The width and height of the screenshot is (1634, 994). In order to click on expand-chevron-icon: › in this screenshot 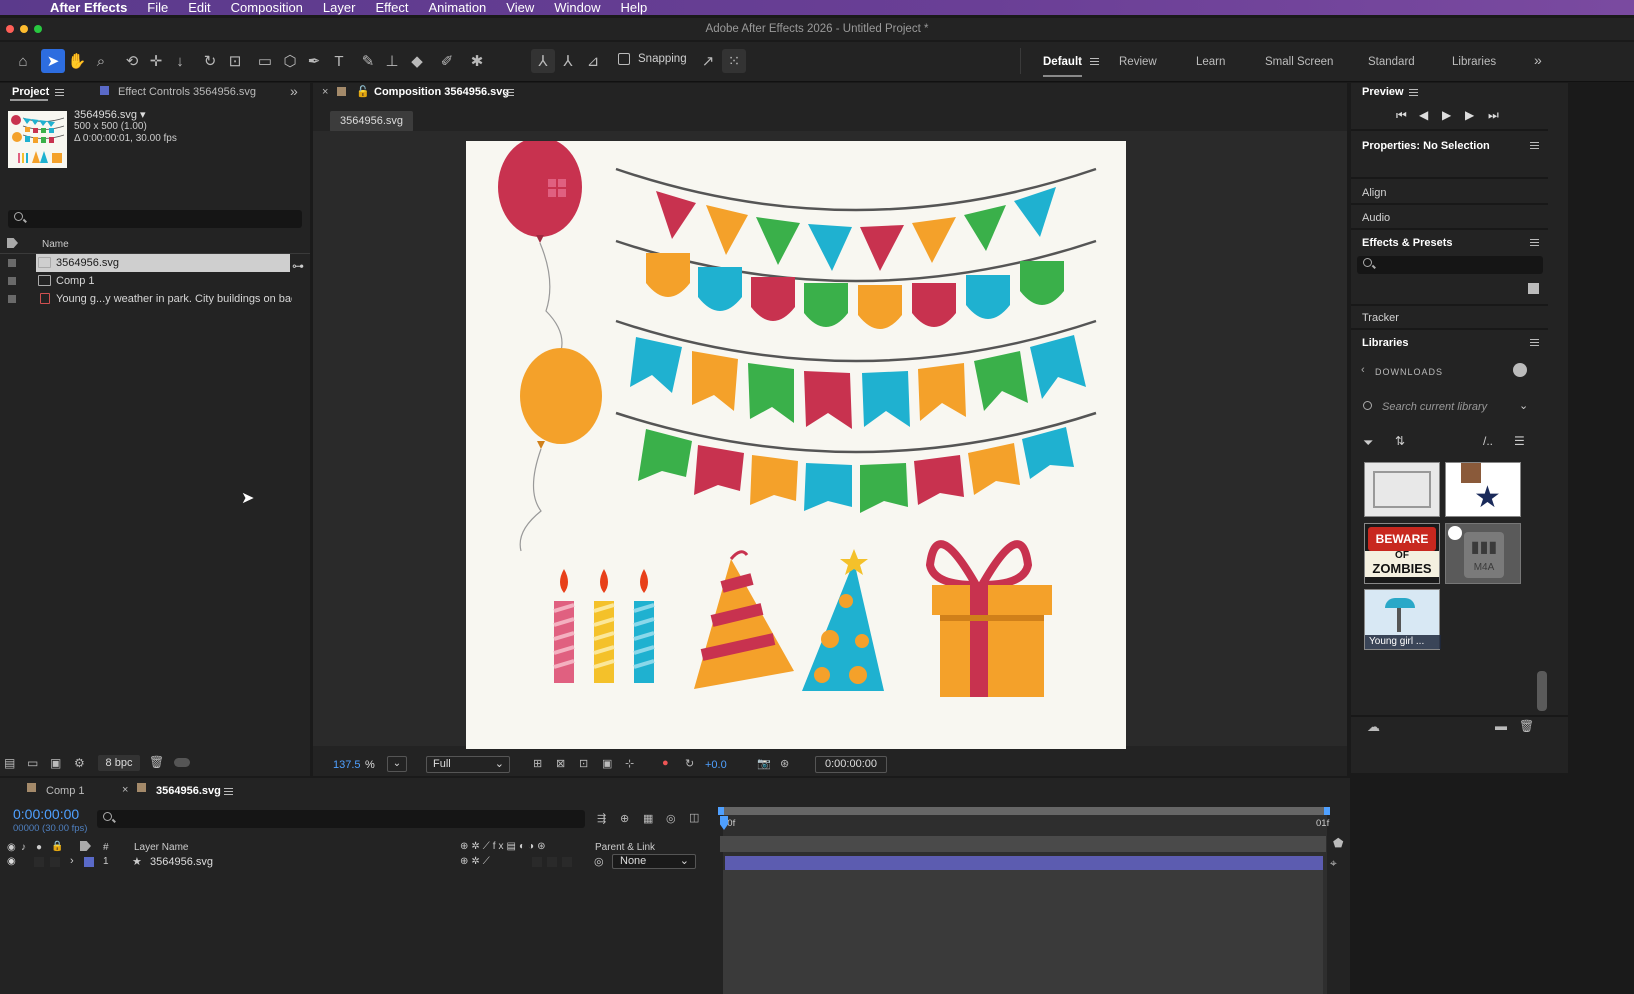, I will do `click(72, 861)`.